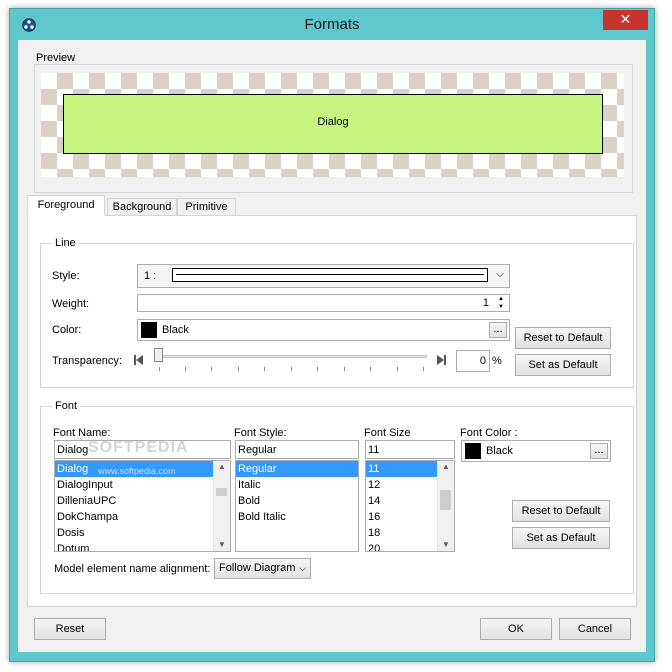 The height and width of the screenshot is (672, 672). I want to click on line-set-as-default-button: Set as Default, so click(563, 365).